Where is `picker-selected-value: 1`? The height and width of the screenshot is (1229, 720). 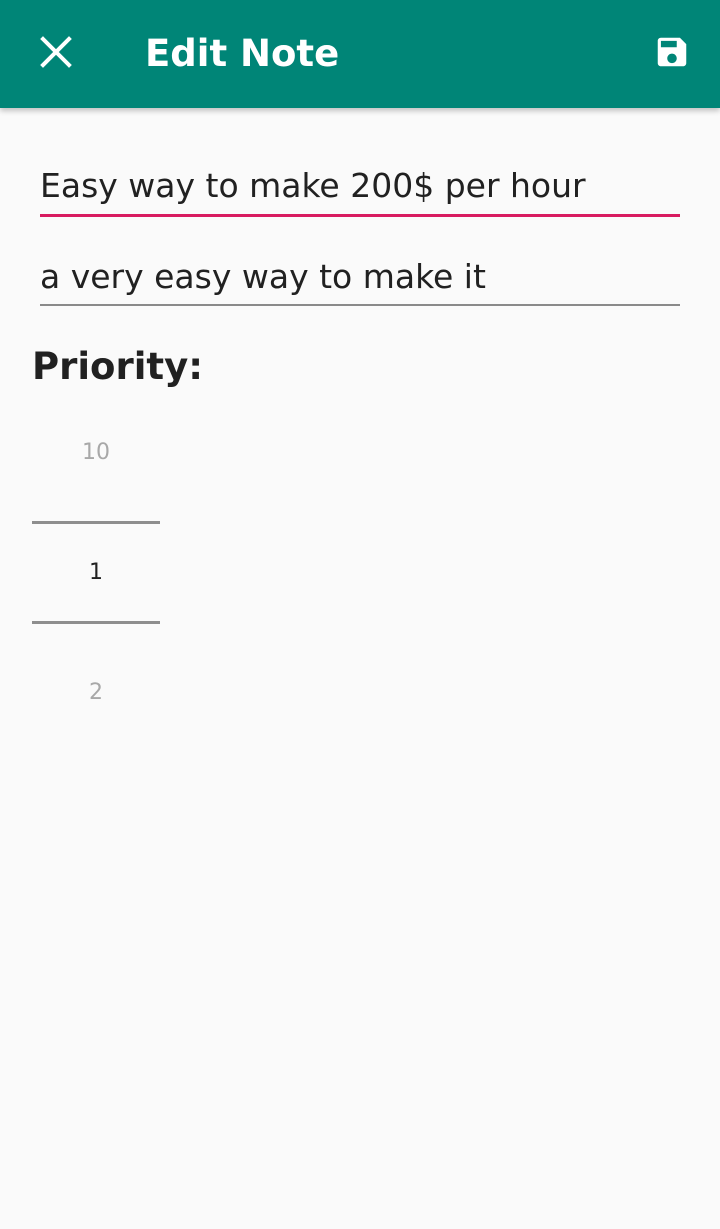
picker-selected-value: 1 is located at coordinates (96, 573).